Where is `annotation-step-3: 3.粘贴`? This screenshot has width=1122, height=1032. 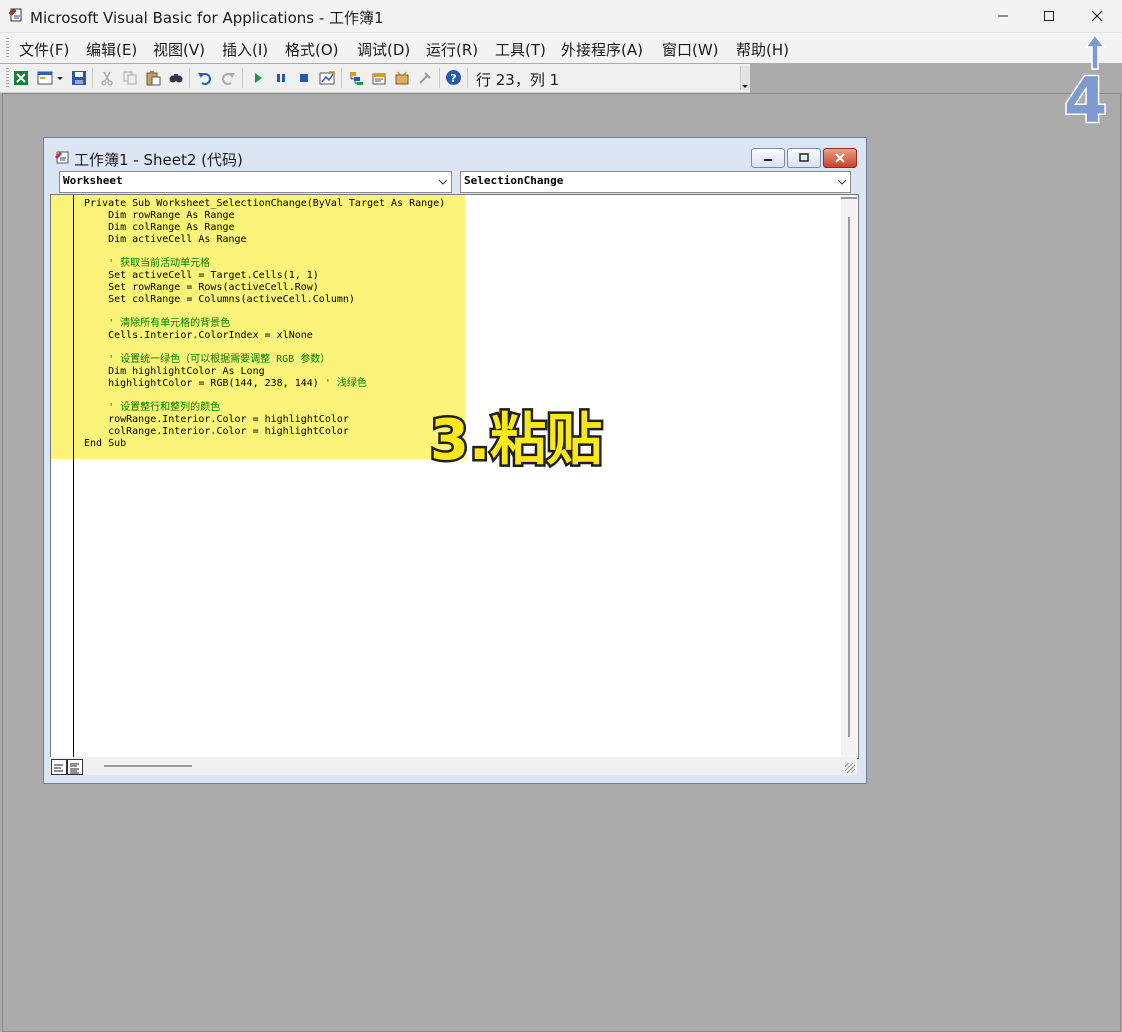 annotation-step-3: 3.粘贴 is located at coordinates (515, 440).